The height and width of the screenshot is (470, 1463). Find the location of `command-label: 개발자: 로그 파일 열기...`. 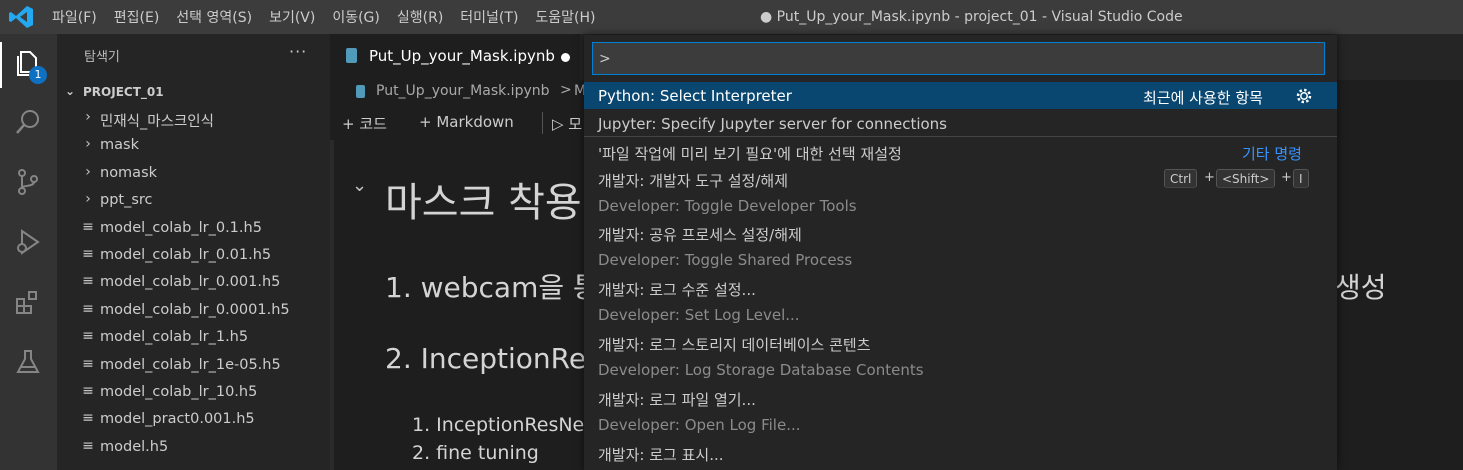

command-label: 개발자: 로그 파일 열기... is located at coordinates (677, 400).